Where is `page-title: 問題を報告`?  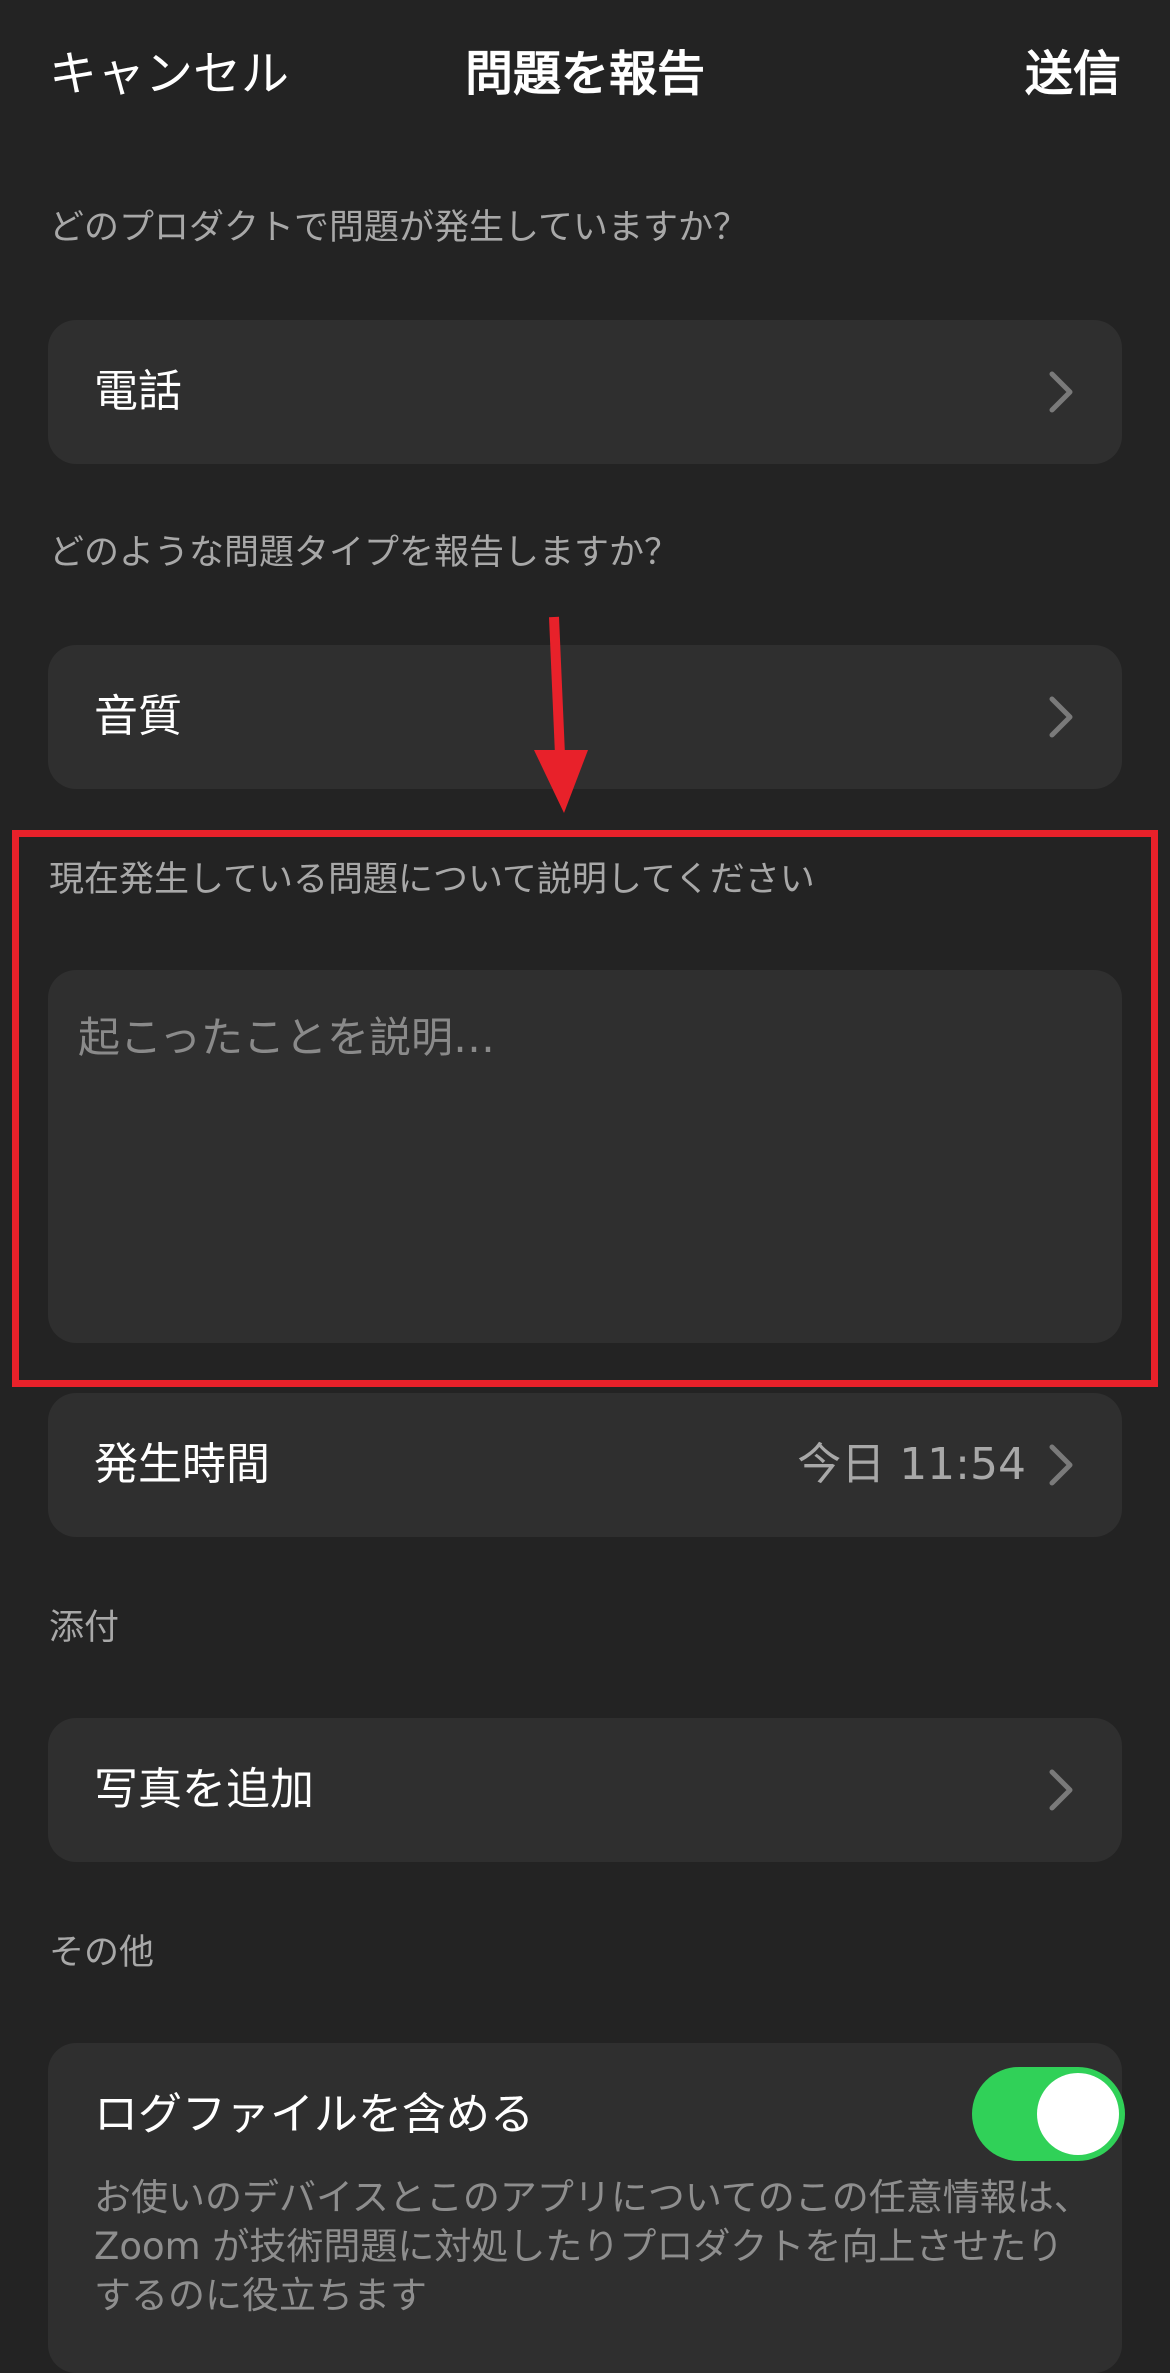 page-title: 問題を報告 is located at coordinates (584, 74).